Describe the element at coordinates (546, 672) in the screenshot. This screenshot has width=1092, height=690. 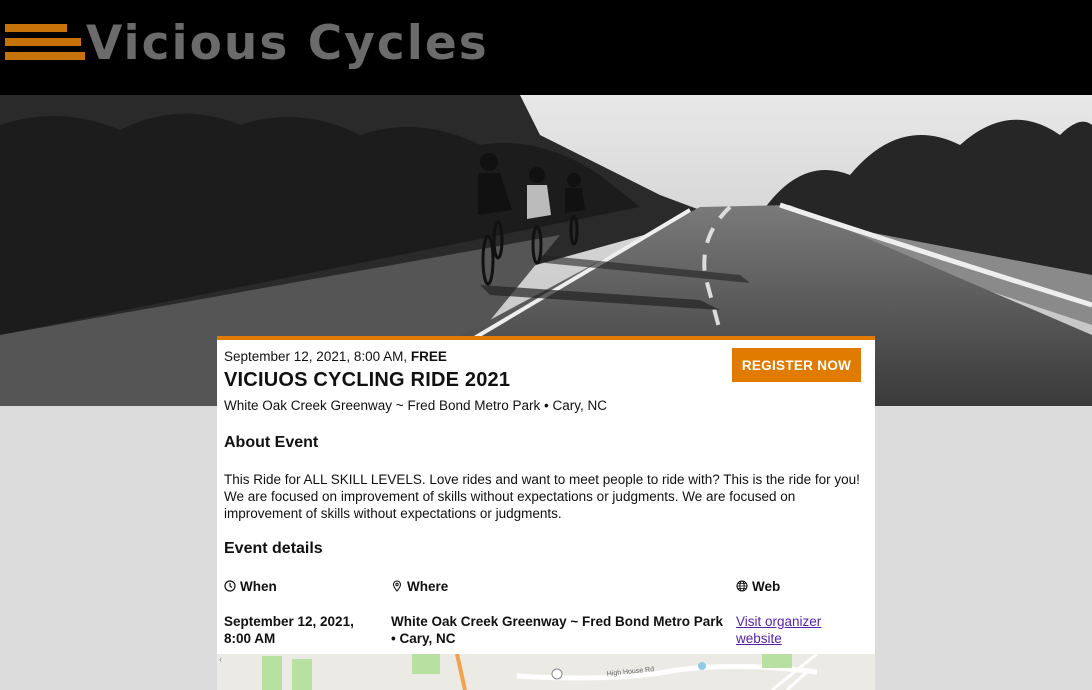
I see `location-map: High House Rd ‹` at that location.